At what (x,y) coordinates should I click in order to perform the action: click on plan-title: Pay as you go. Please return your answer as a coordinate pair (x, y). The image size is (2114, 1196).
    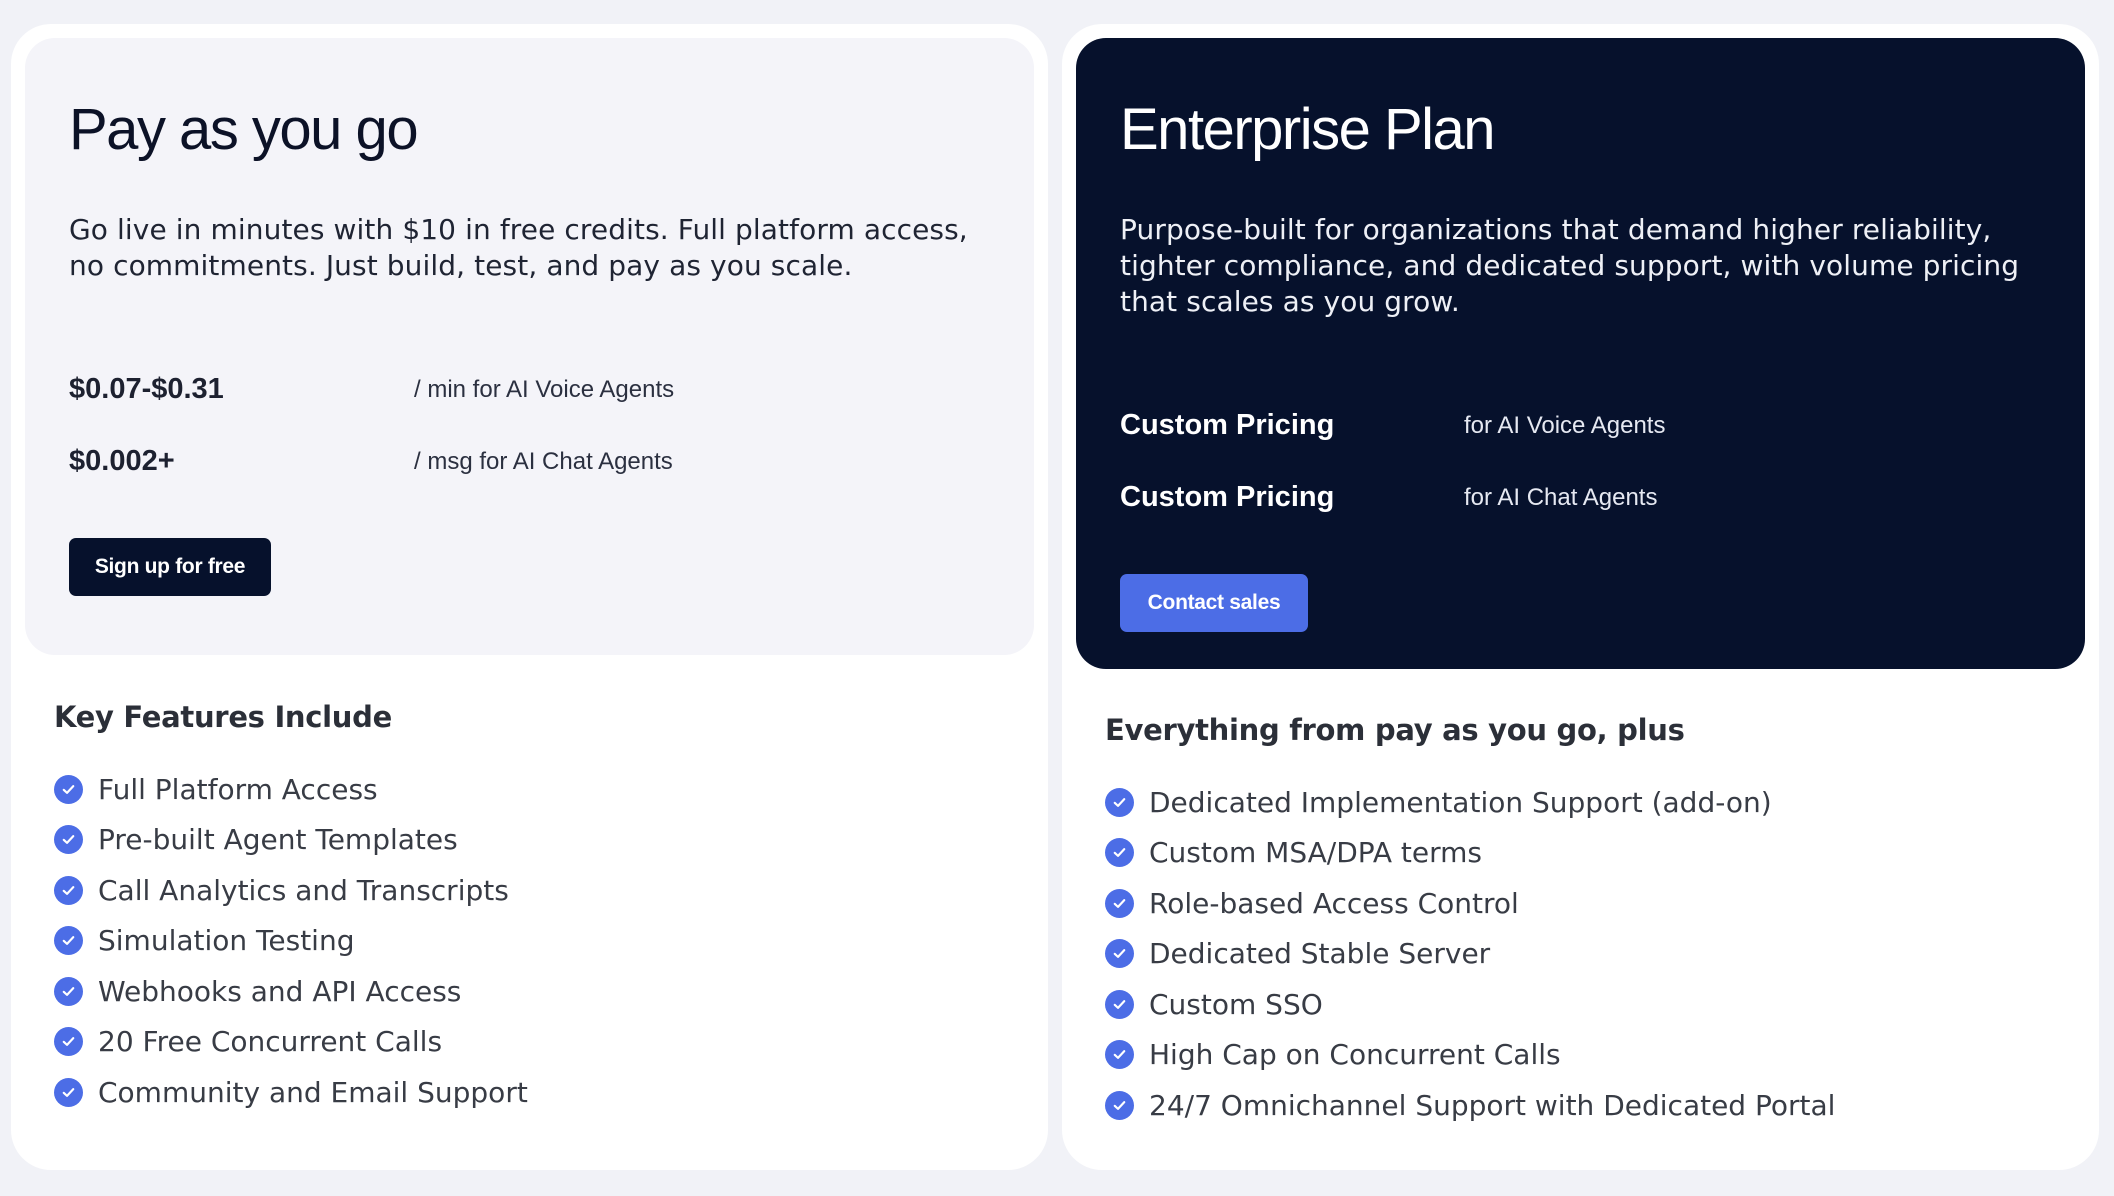
    Looking at the image, I should click on (244, 129).